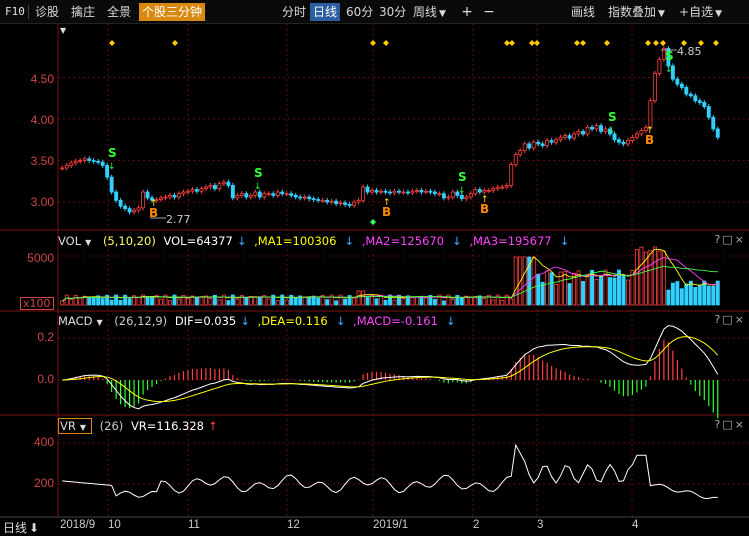 The width and height of the screenshot is (749, 536). What do you see at coordinates (462, 177) in the screenshot?
I see `sell-signal-marker: S` at bounding box center [462, 177].